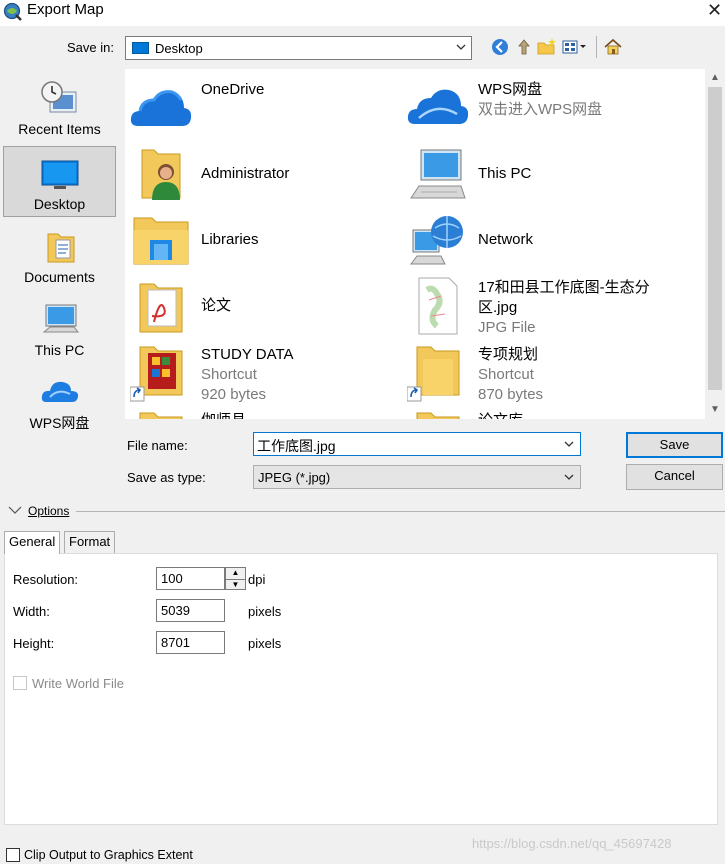 The width and height of the screenshot is (725, 864). I want to click on file-list-scrollbar: ▲ ▼, so click(715, 244).